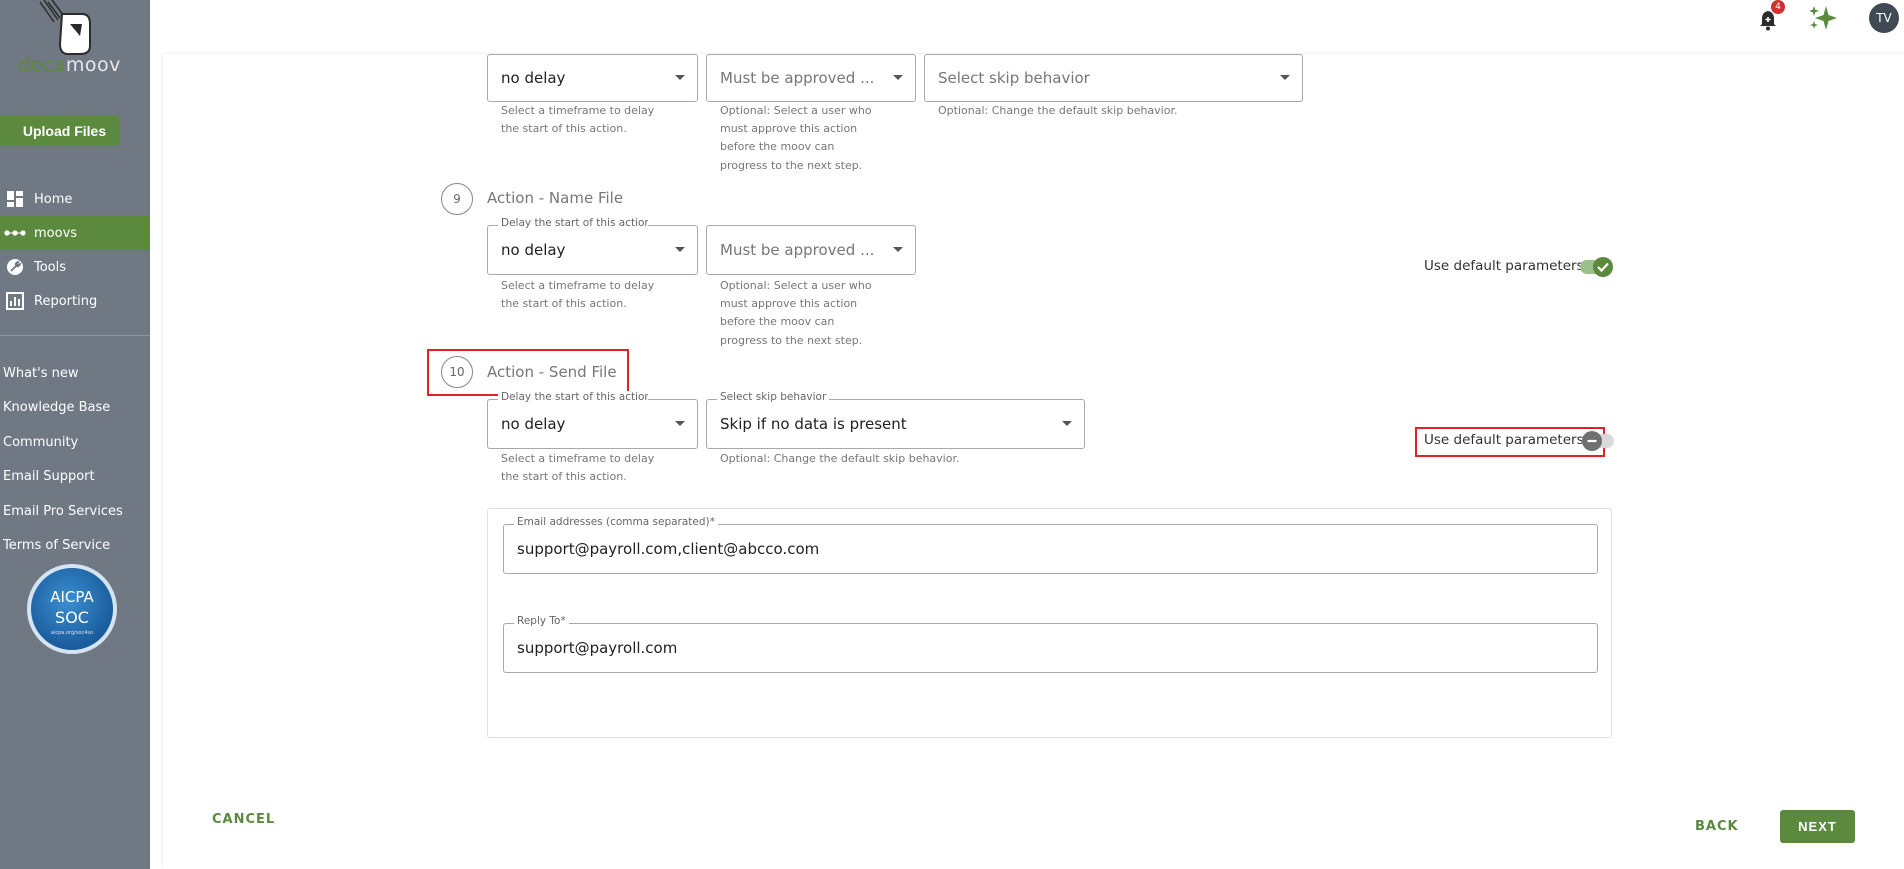 This screenshot has width=1904, height=869. I want to click on sidebar-item-reporting: Reporting, so click(75, 301).